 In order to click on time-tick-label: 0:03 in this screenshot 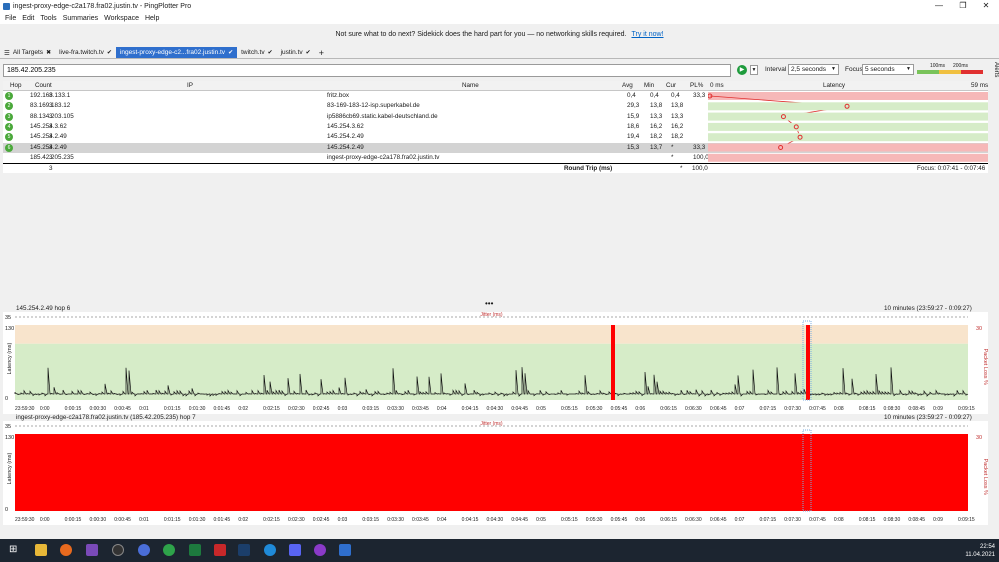, I will do `click(343, 520)`.